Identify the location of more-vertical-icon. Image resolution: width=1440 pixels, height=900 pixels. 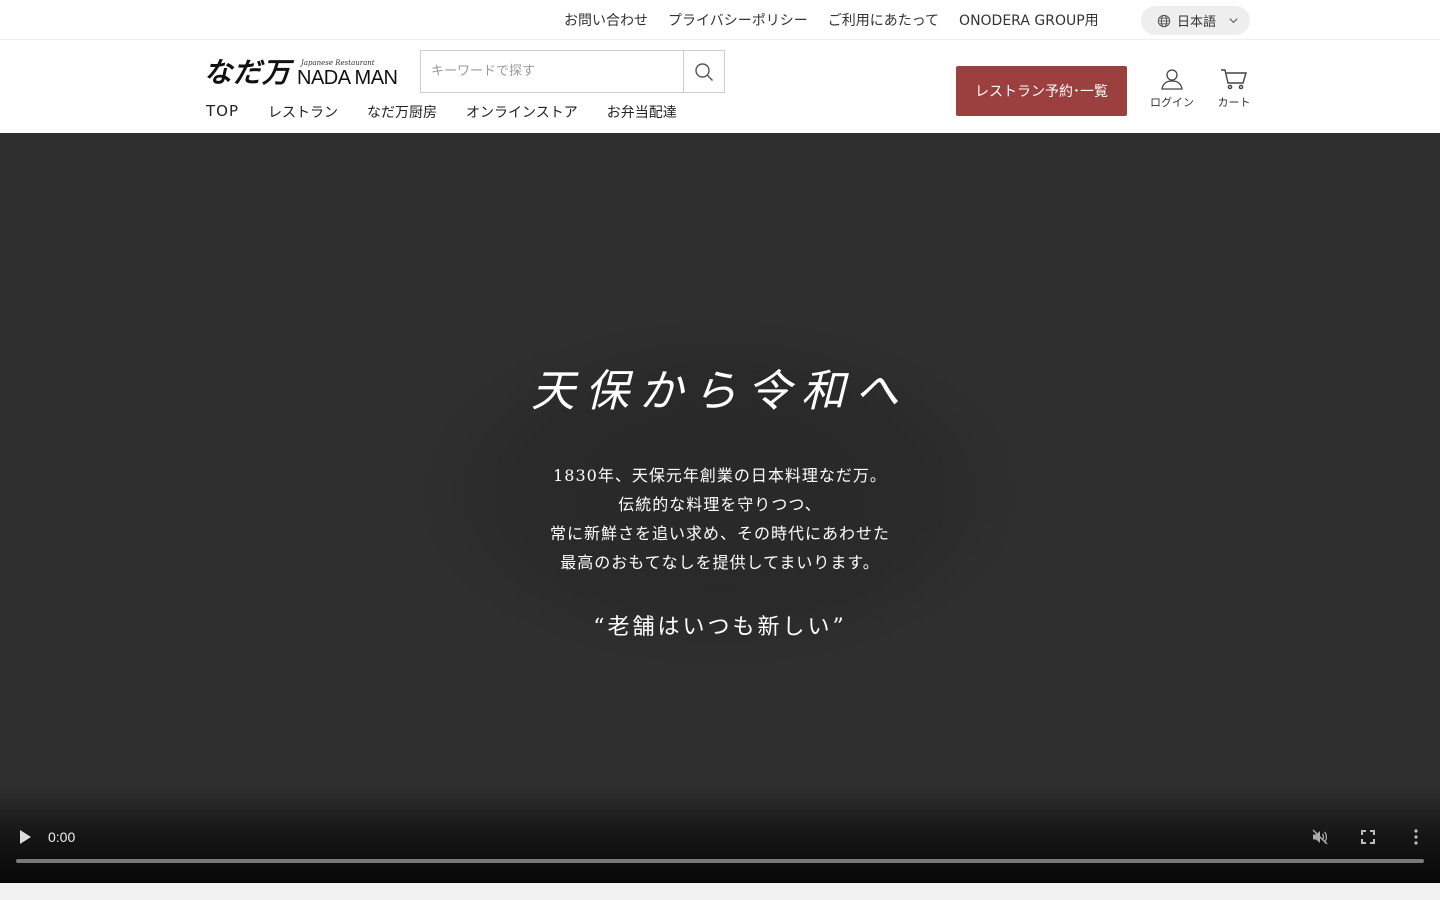
(1416, 837).